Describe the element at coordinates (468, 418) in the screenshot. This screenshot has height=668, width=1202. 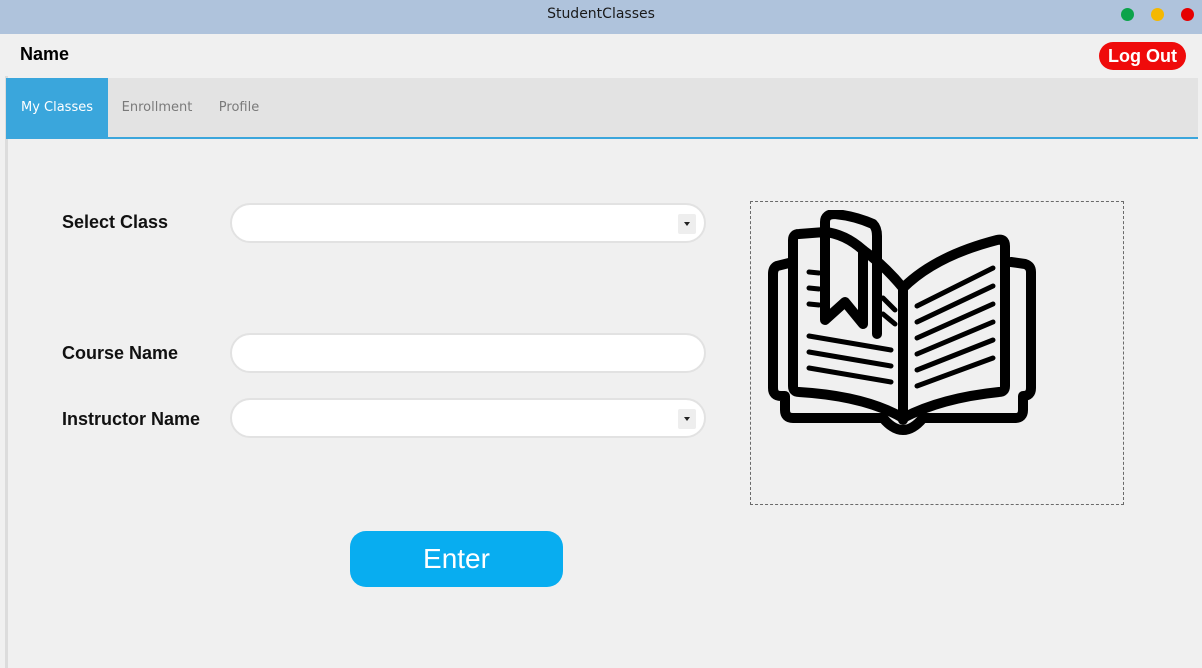
I see `instructor-name-dropdown` at that location.